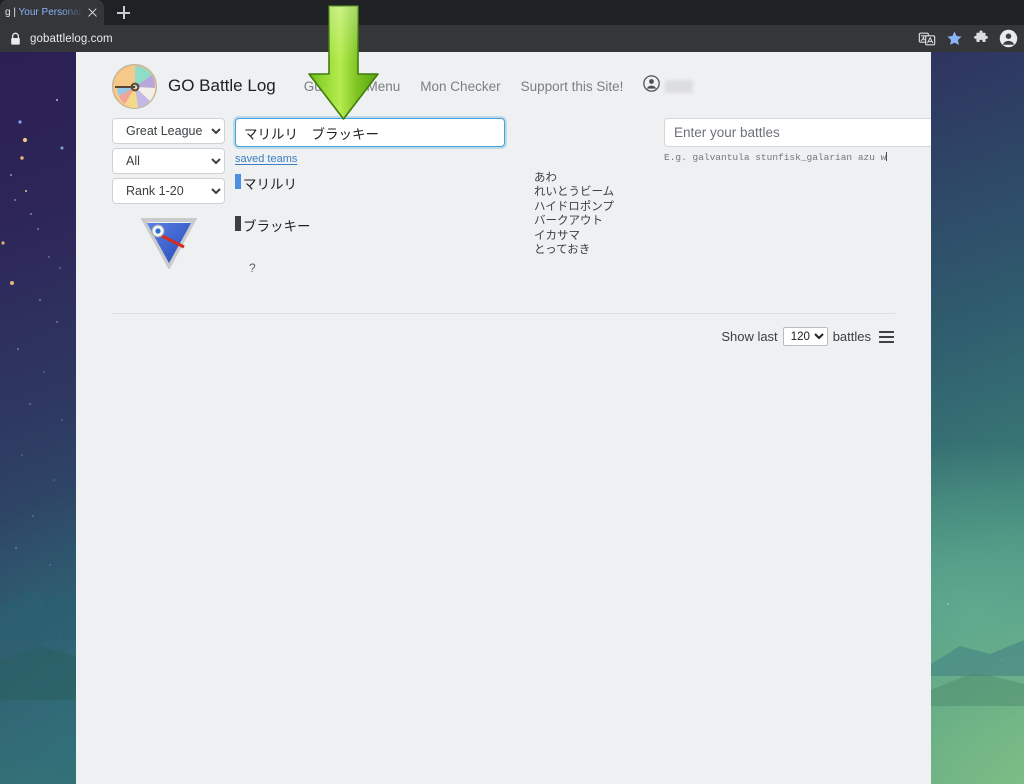 The image size is (1024, 784). I want to click on nav-item-menu: Menu, so click(384, 86).